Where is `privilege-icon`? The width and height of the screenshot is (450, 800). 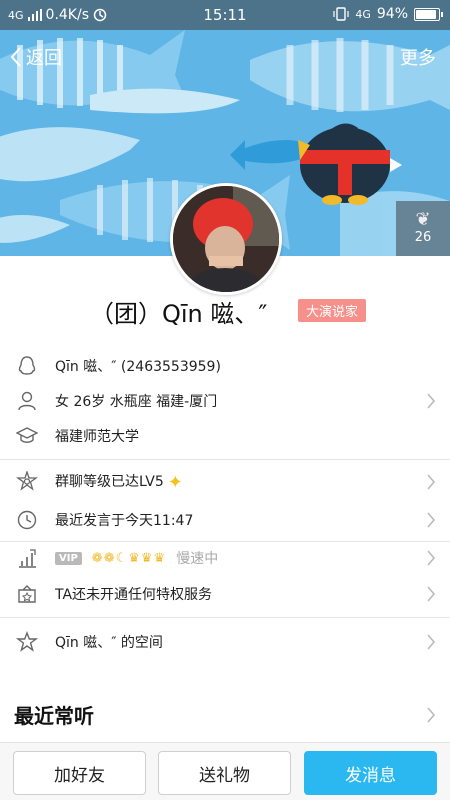 privilege-icon is located at coordinates (27, 594).